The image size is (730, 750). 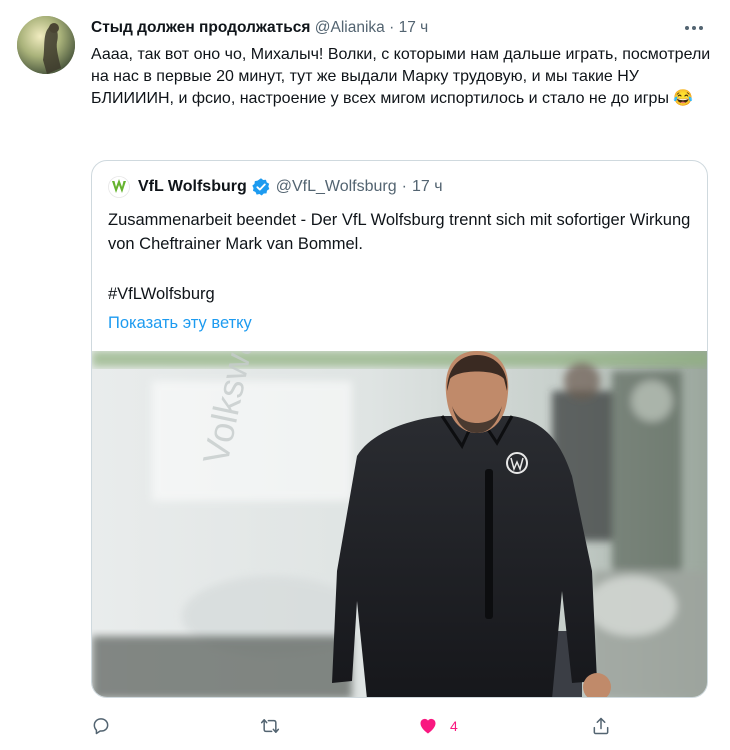 What do you see at coordinates (180, 323) in the screenshot?
I see `show-thread-link: Показать эту ветку` at bounding box center [180, 323].